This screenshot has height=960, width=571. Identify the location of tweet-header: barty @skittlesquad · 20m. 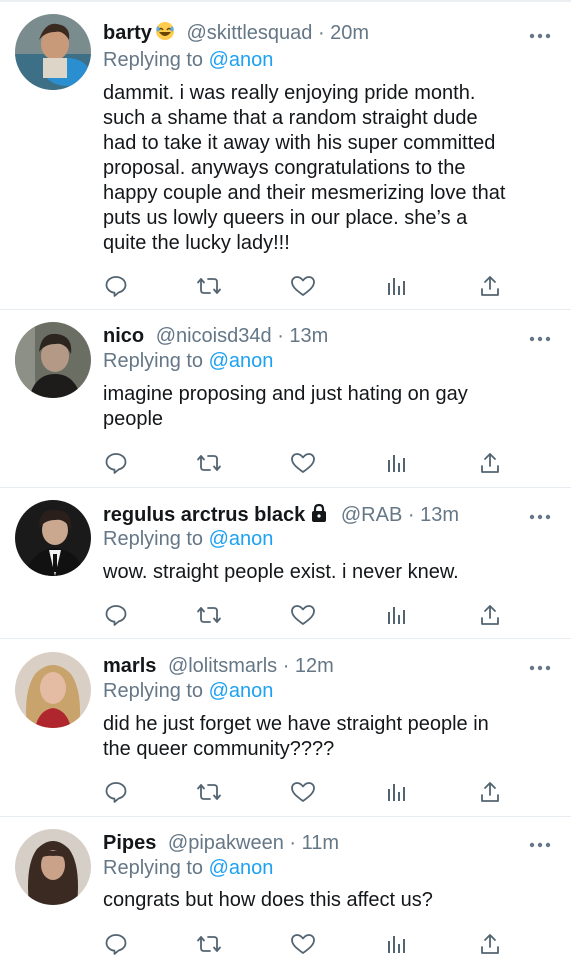
(317, 33).